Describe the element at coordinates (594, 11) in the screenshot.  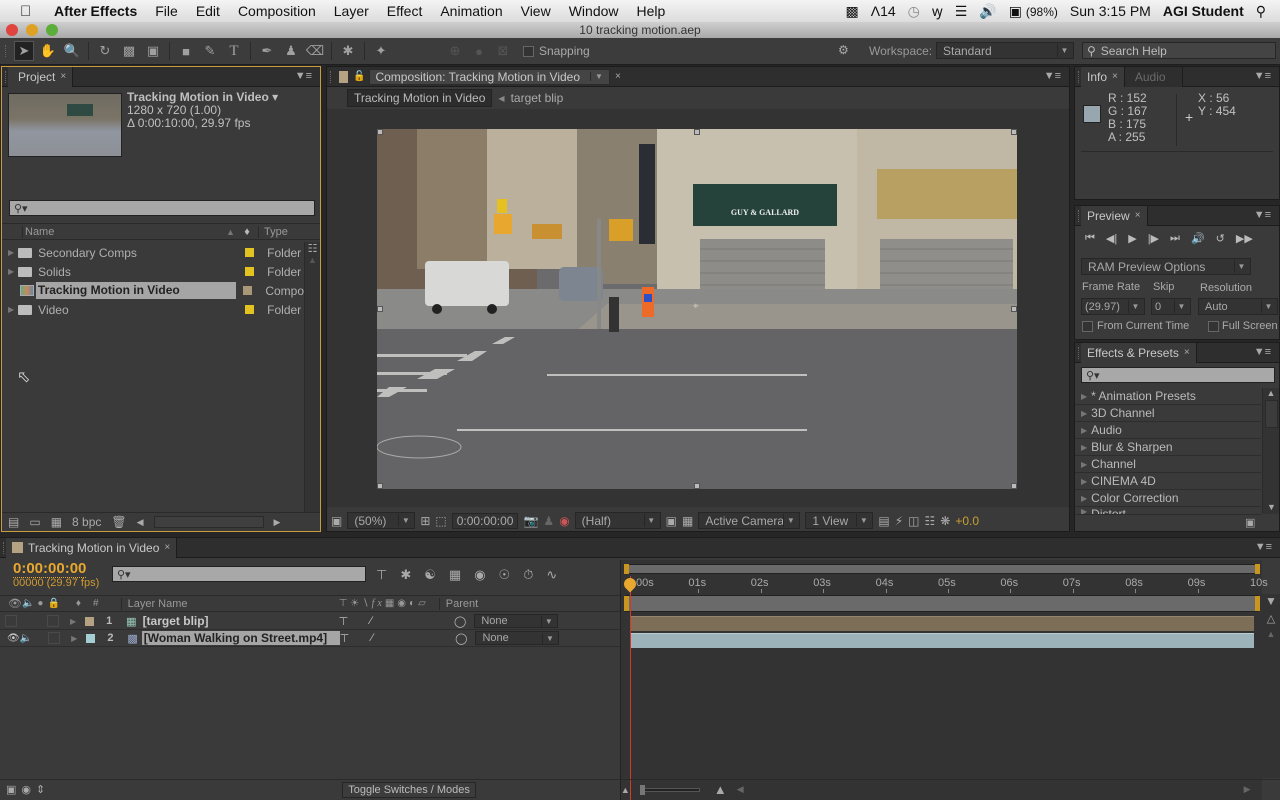
I see `menu-window: Window` at that location.